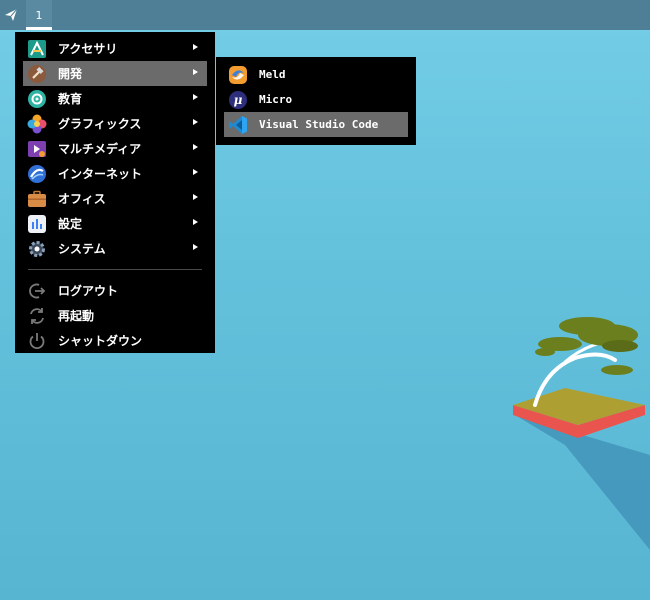 The width and height of the screenshot is (650, 600). Describe the element at coordinates (37, 149) in the screenshot. I see `multimedia-icon` at that location.